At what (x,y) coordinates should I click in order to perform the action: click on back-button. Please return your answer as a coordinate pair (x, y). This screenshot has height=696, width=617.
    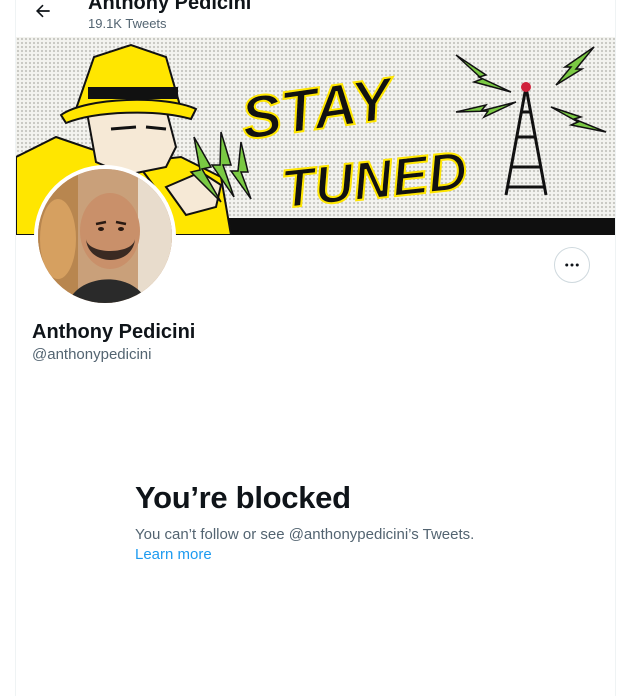
    Looking at the image, I should click on (43, 13).